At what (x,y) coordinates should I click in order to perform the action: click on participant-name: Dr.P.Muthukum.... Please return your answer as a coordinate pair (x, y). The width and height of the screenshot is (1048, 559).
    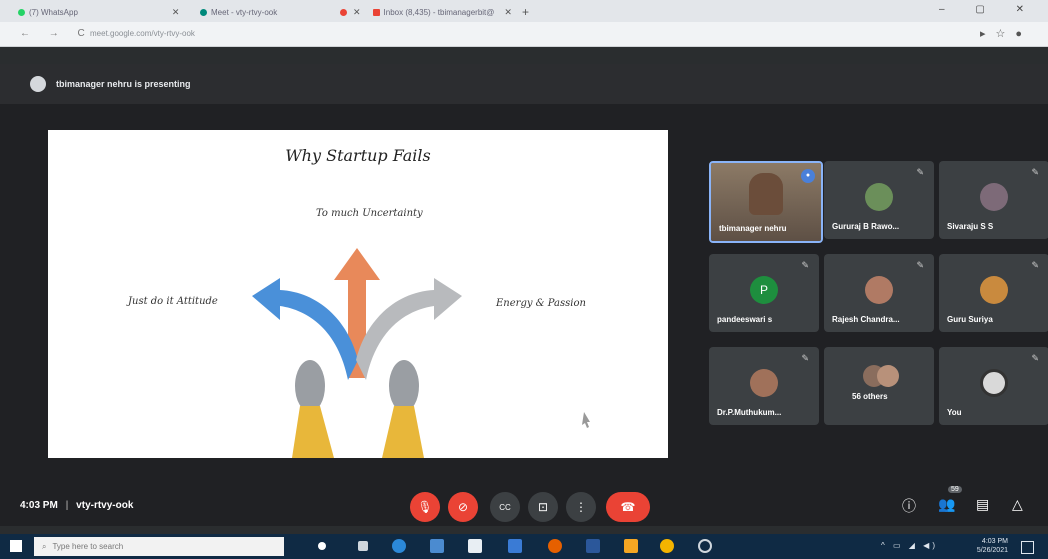
    Looking at the image, I should click on (749, 412).